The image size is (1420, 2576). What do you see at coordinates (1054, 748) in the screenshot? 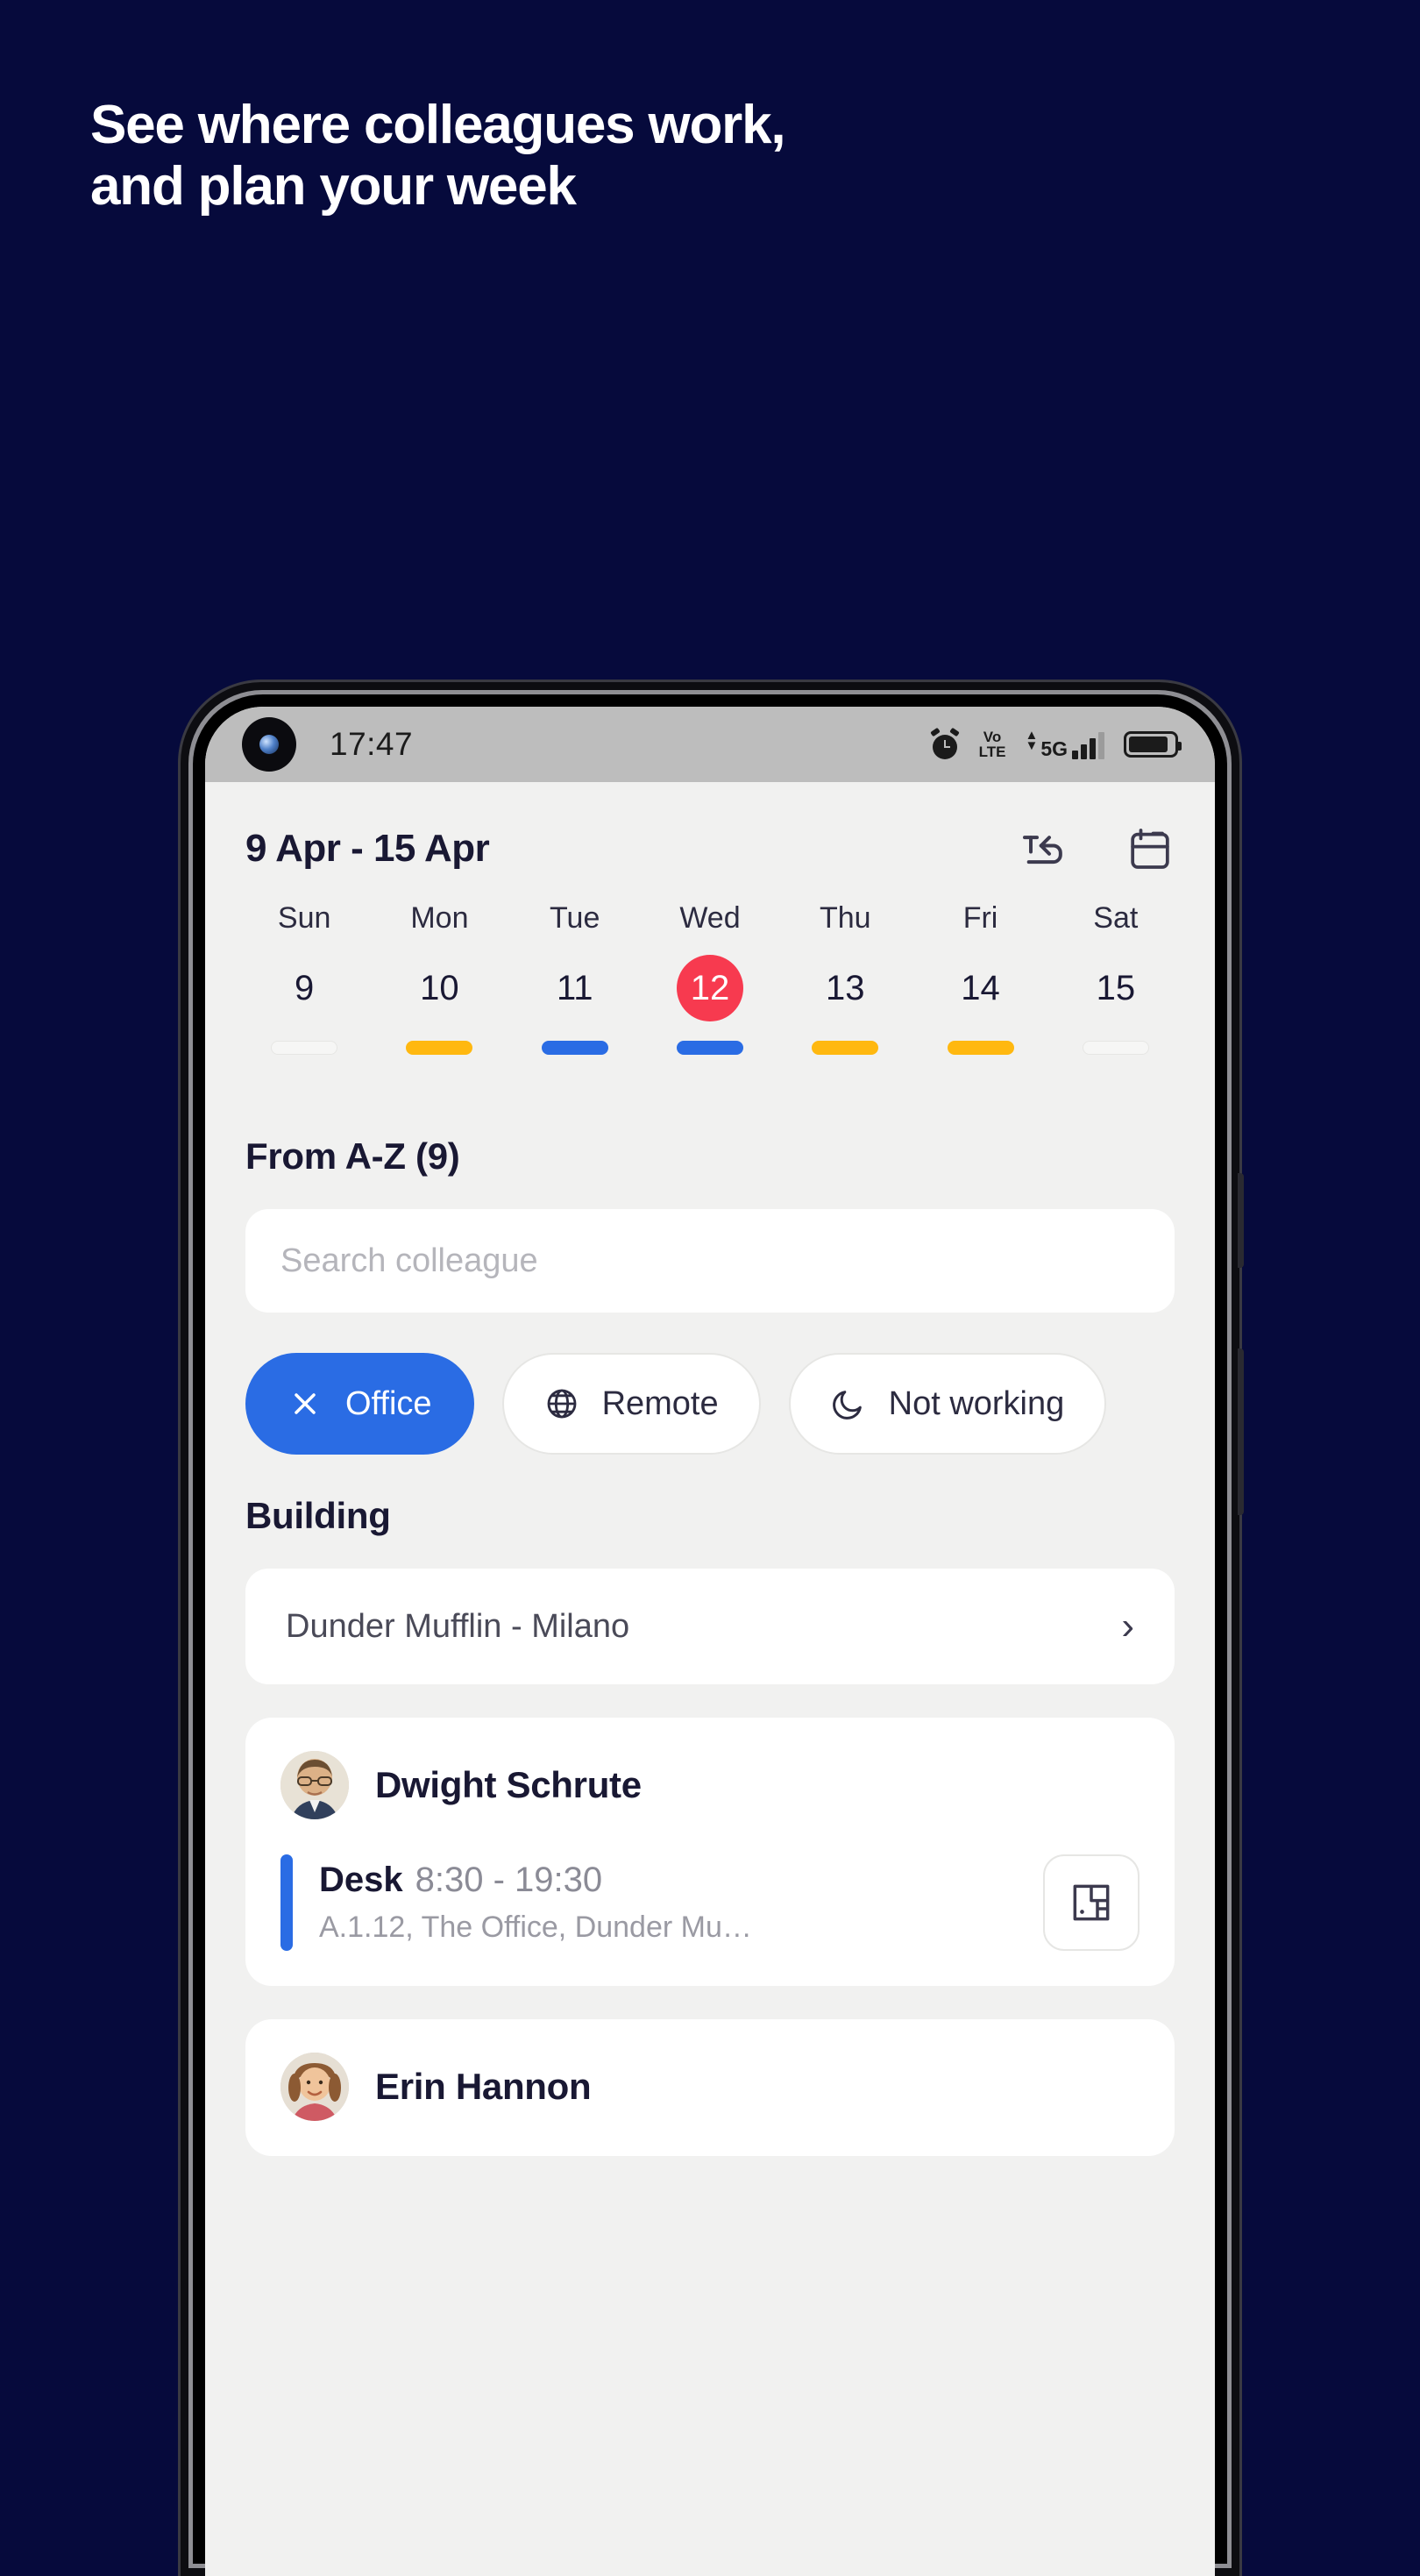
I see `network-label: 5G` at bounding box center [1054, 748].